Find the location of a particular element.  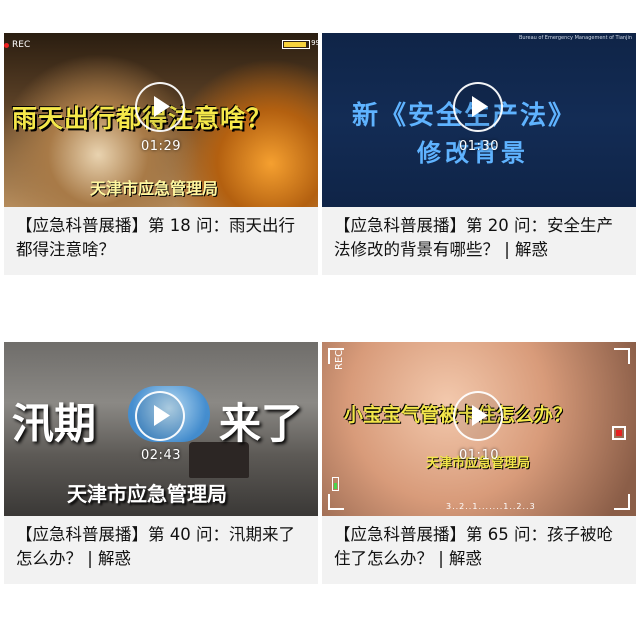

thumbnail-title-left: 汛期 is located at coordinates (54, 423).